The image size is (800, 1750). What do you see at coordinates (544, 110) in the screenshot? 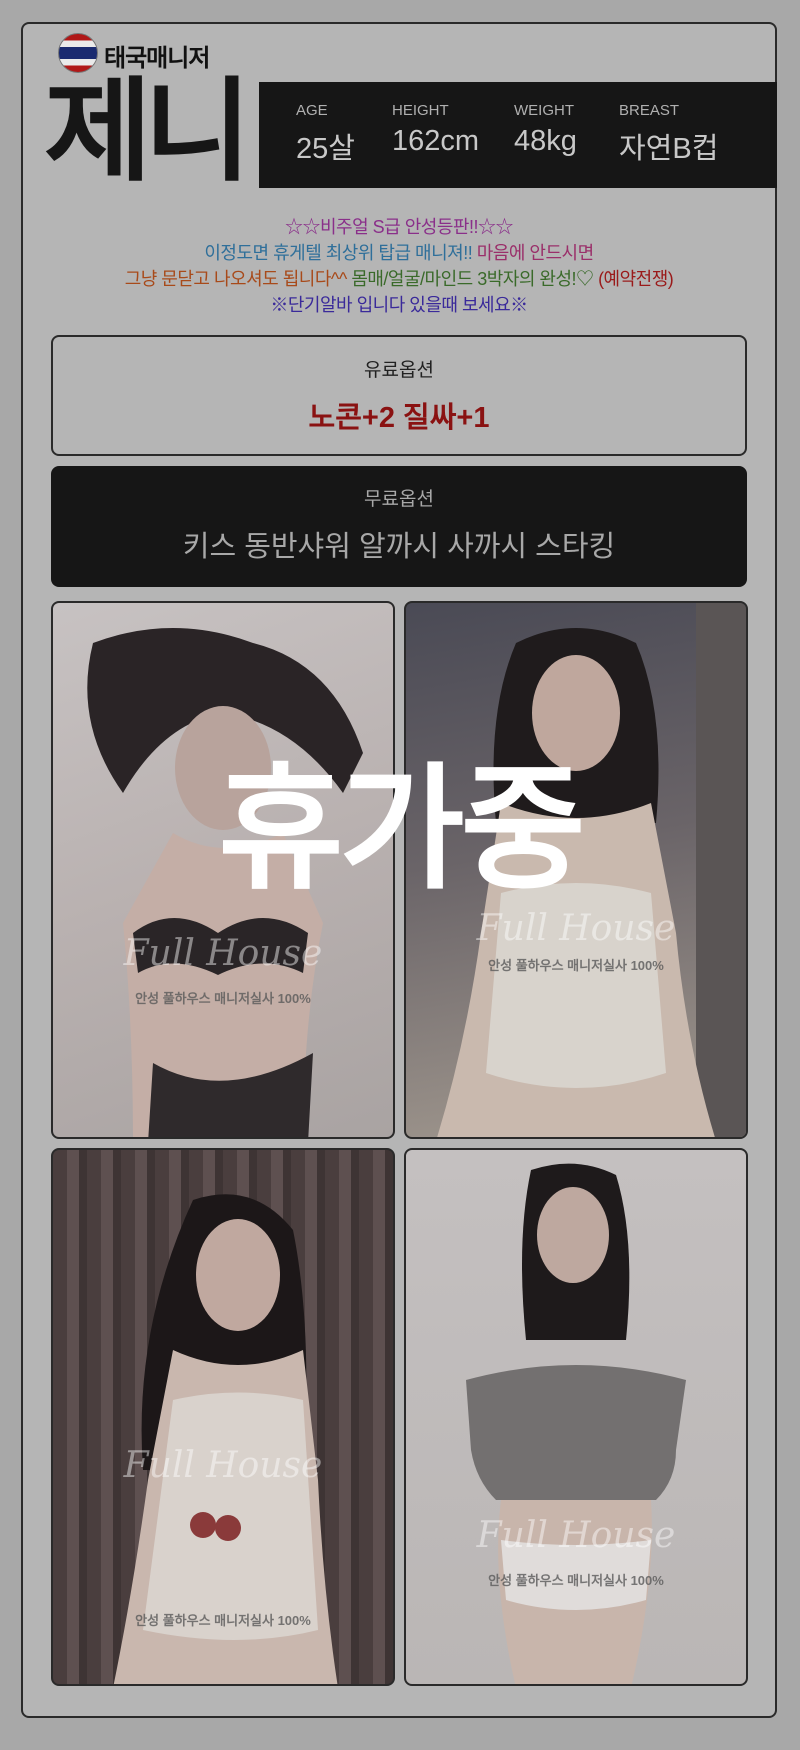
I see `spec-weight-label: WEIGHT` at bounding box center [544, 110].